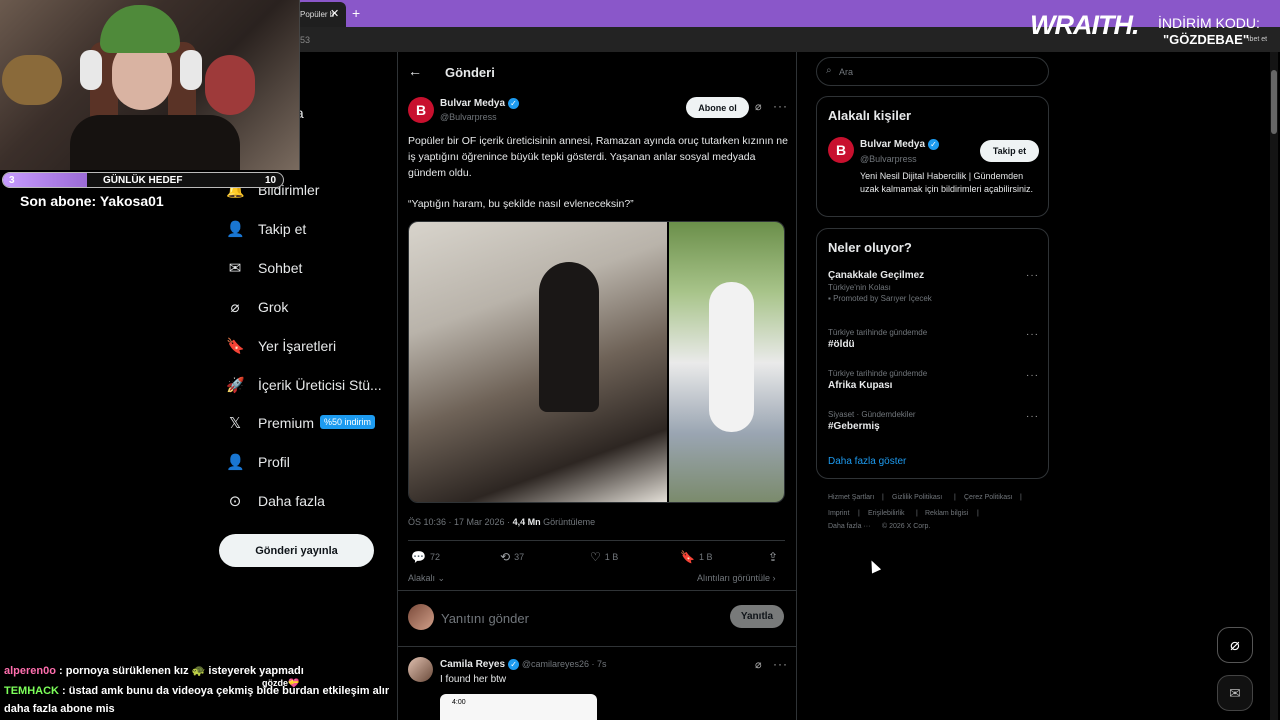 The image size is (1280, 720). What do you see at coordinates (235, 229) in the screenshot?
I see `person-add-icon: 👤` at bounding box center [235, 229].